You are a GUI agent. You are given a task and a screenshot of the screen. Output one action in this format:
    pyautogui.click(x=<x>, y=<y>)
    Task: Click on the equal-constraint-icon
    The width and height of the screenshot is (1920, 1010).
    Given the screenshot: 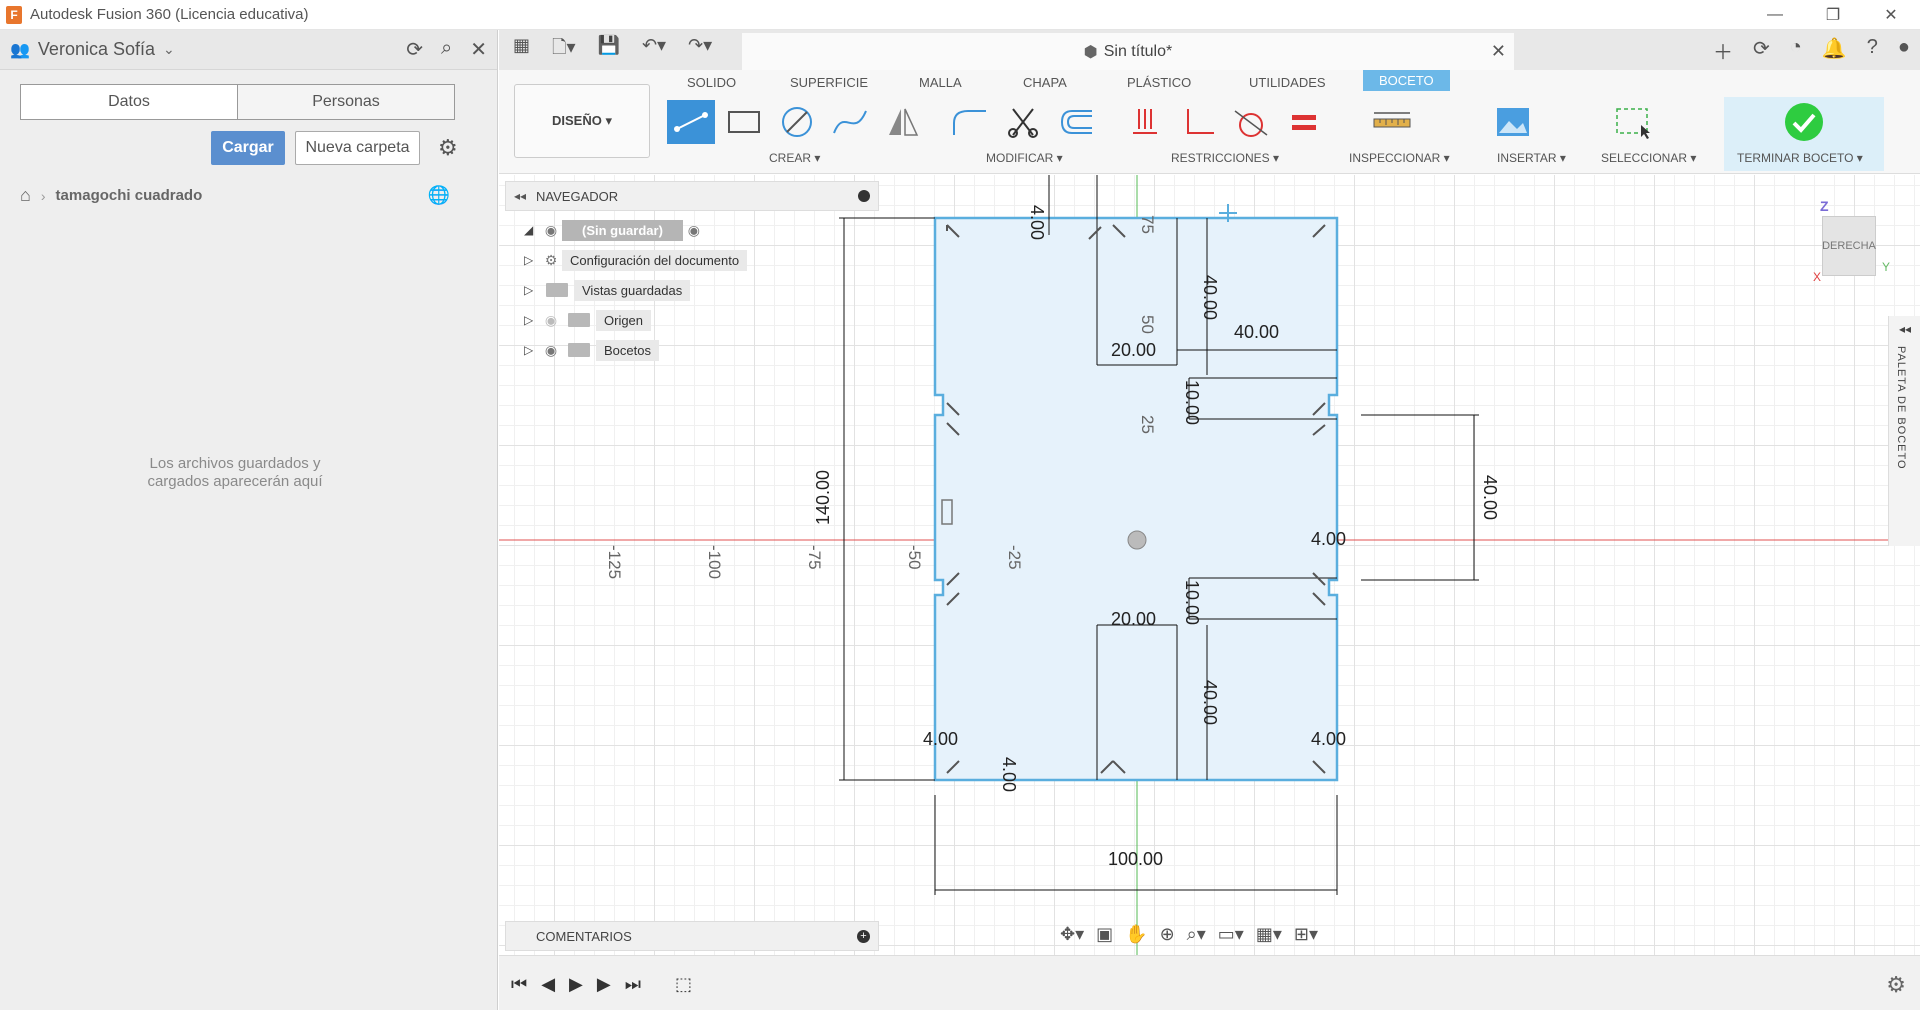 What is the action you would take?
    pyautogui.click(x=1304, y=122)
    